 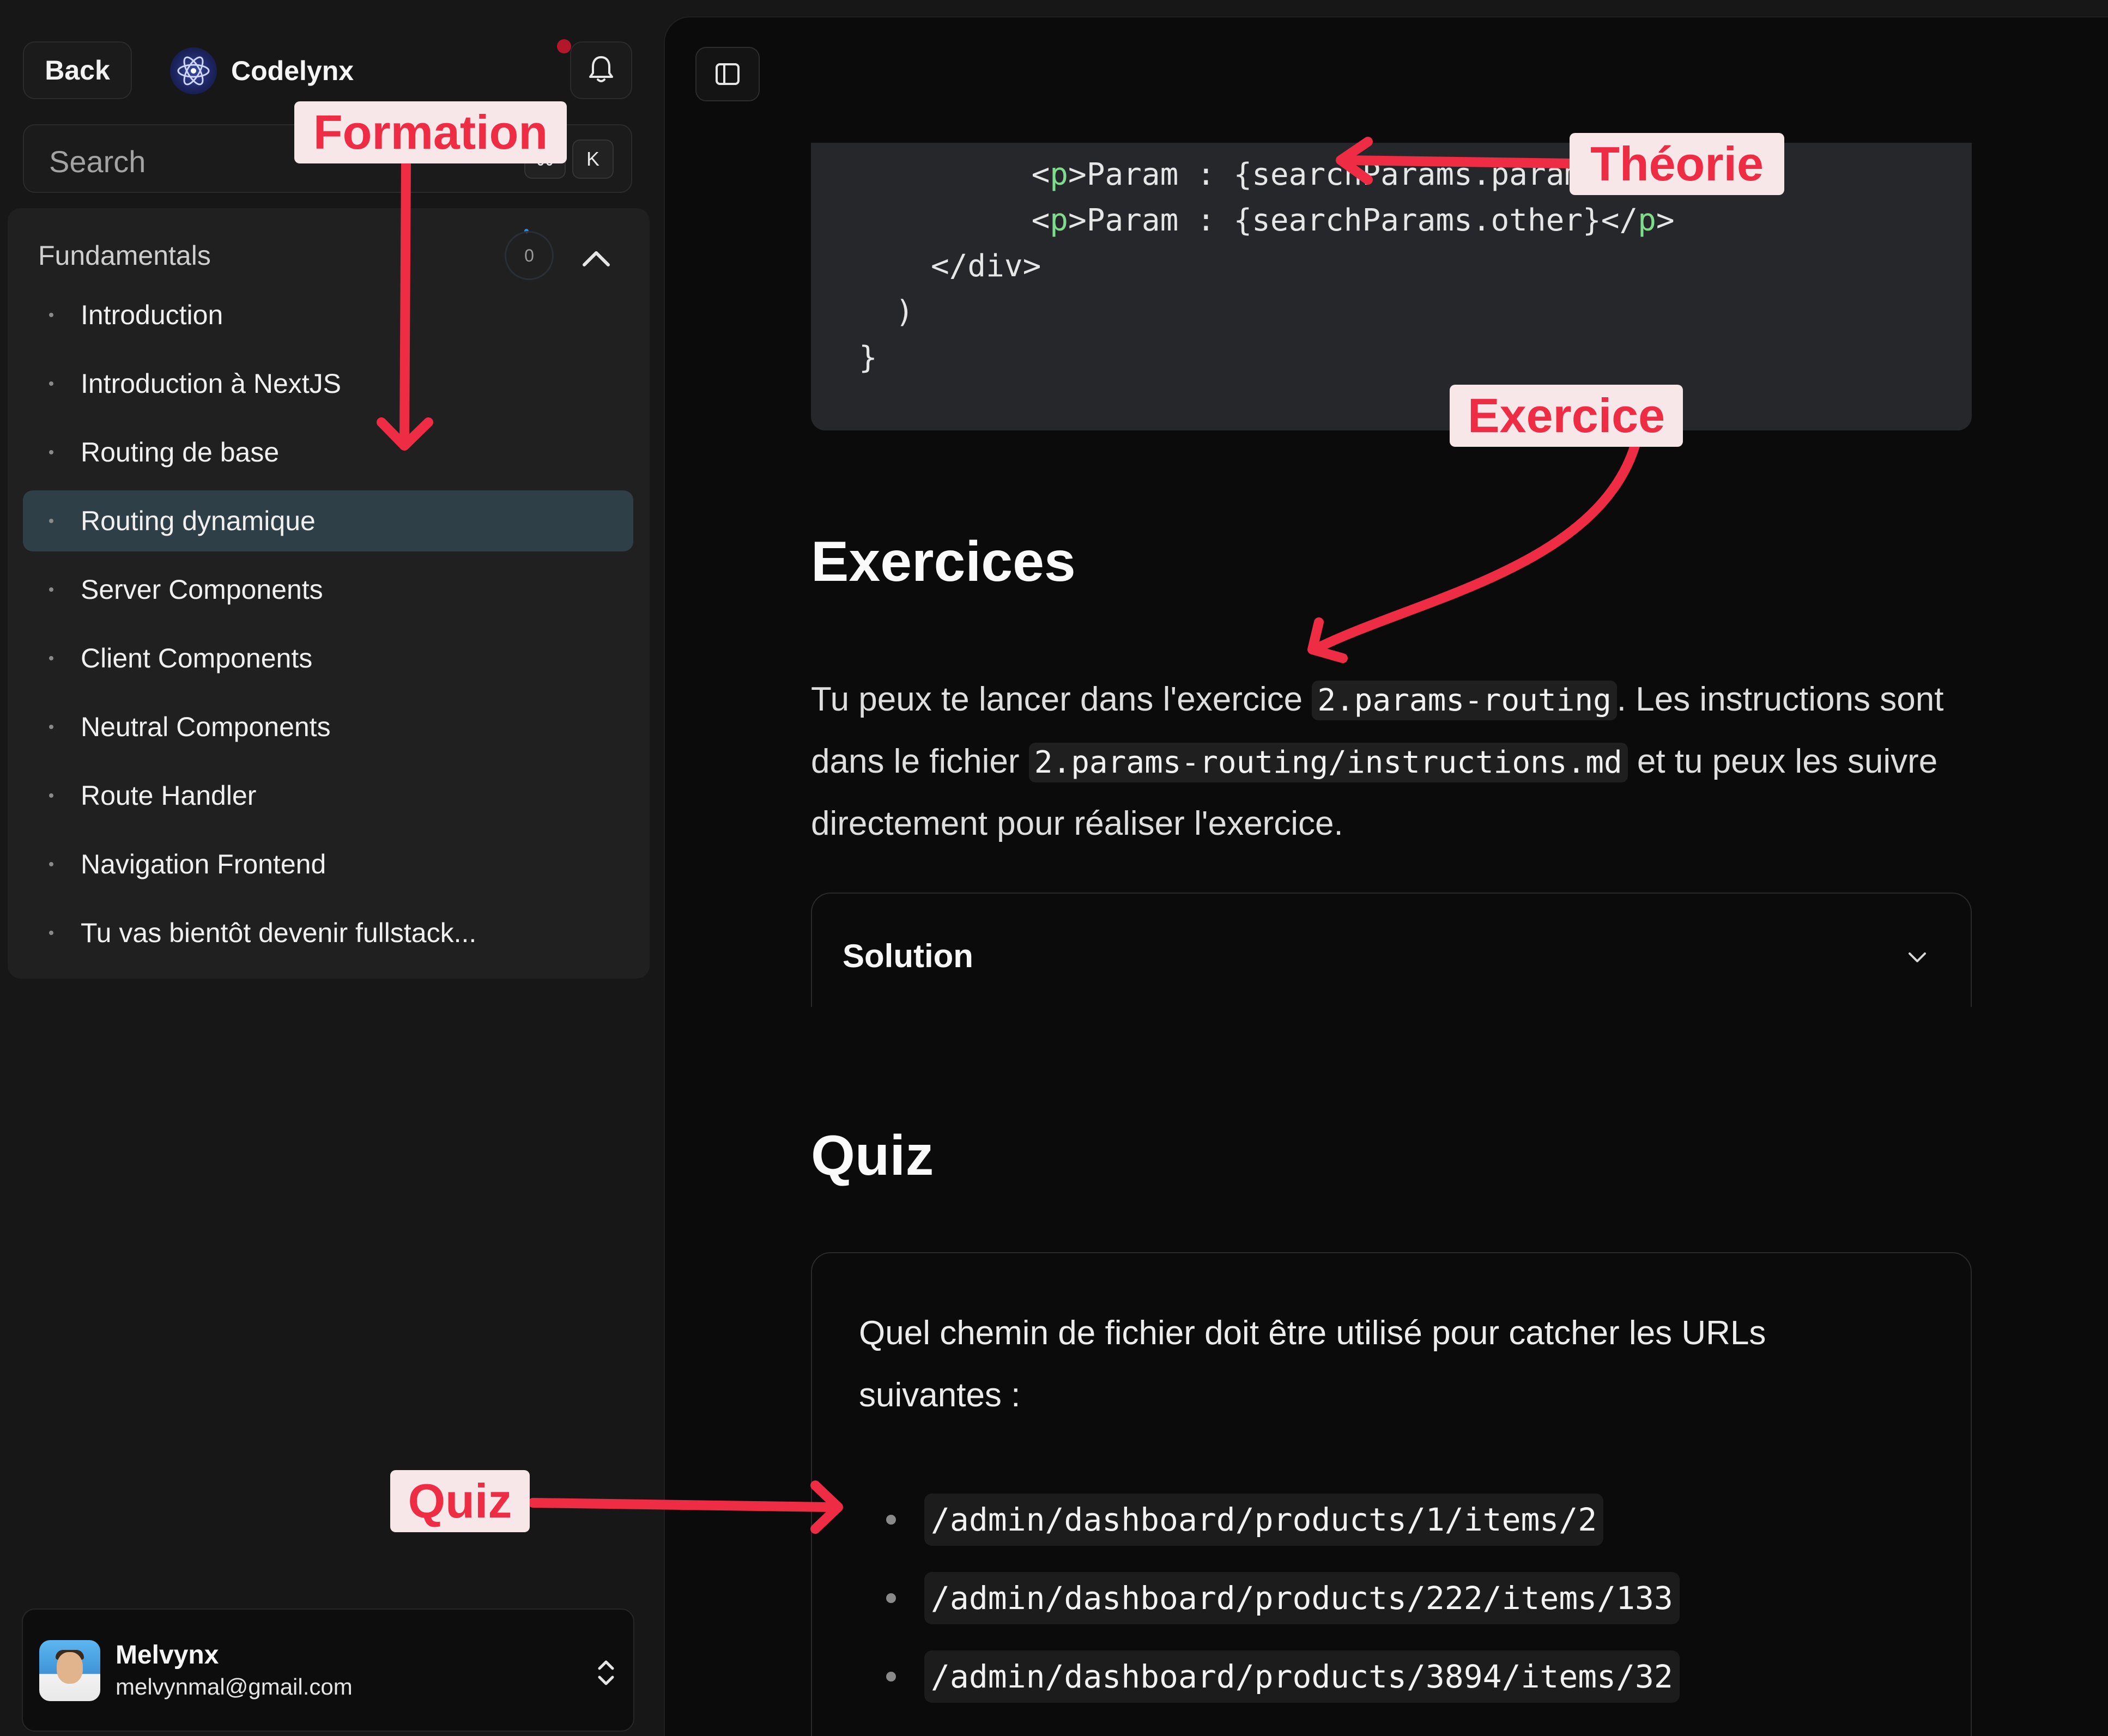 I want to click on lesson-item-route-handler: Route Handler, so click(x=328, y=795).